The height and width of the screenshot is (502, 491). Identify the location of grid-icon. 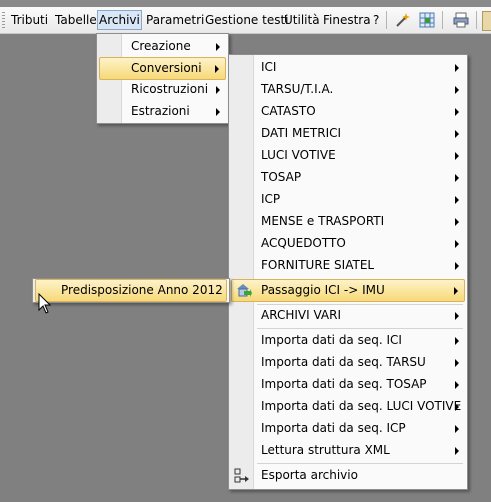
(427, 20).